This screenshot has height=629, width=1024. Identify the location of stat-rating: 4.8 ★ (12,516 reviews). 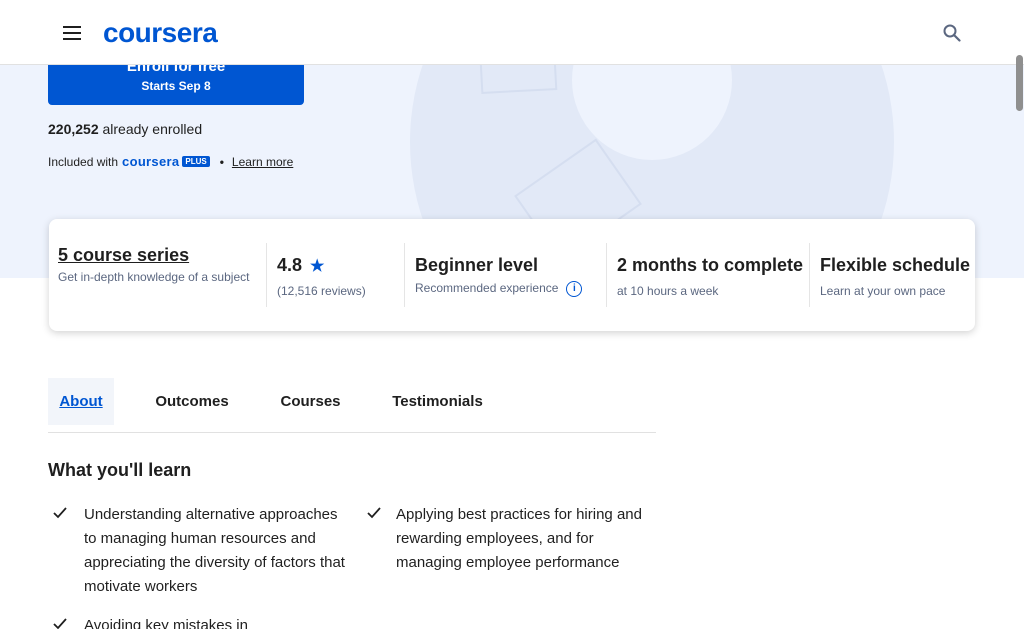
(335, 275).